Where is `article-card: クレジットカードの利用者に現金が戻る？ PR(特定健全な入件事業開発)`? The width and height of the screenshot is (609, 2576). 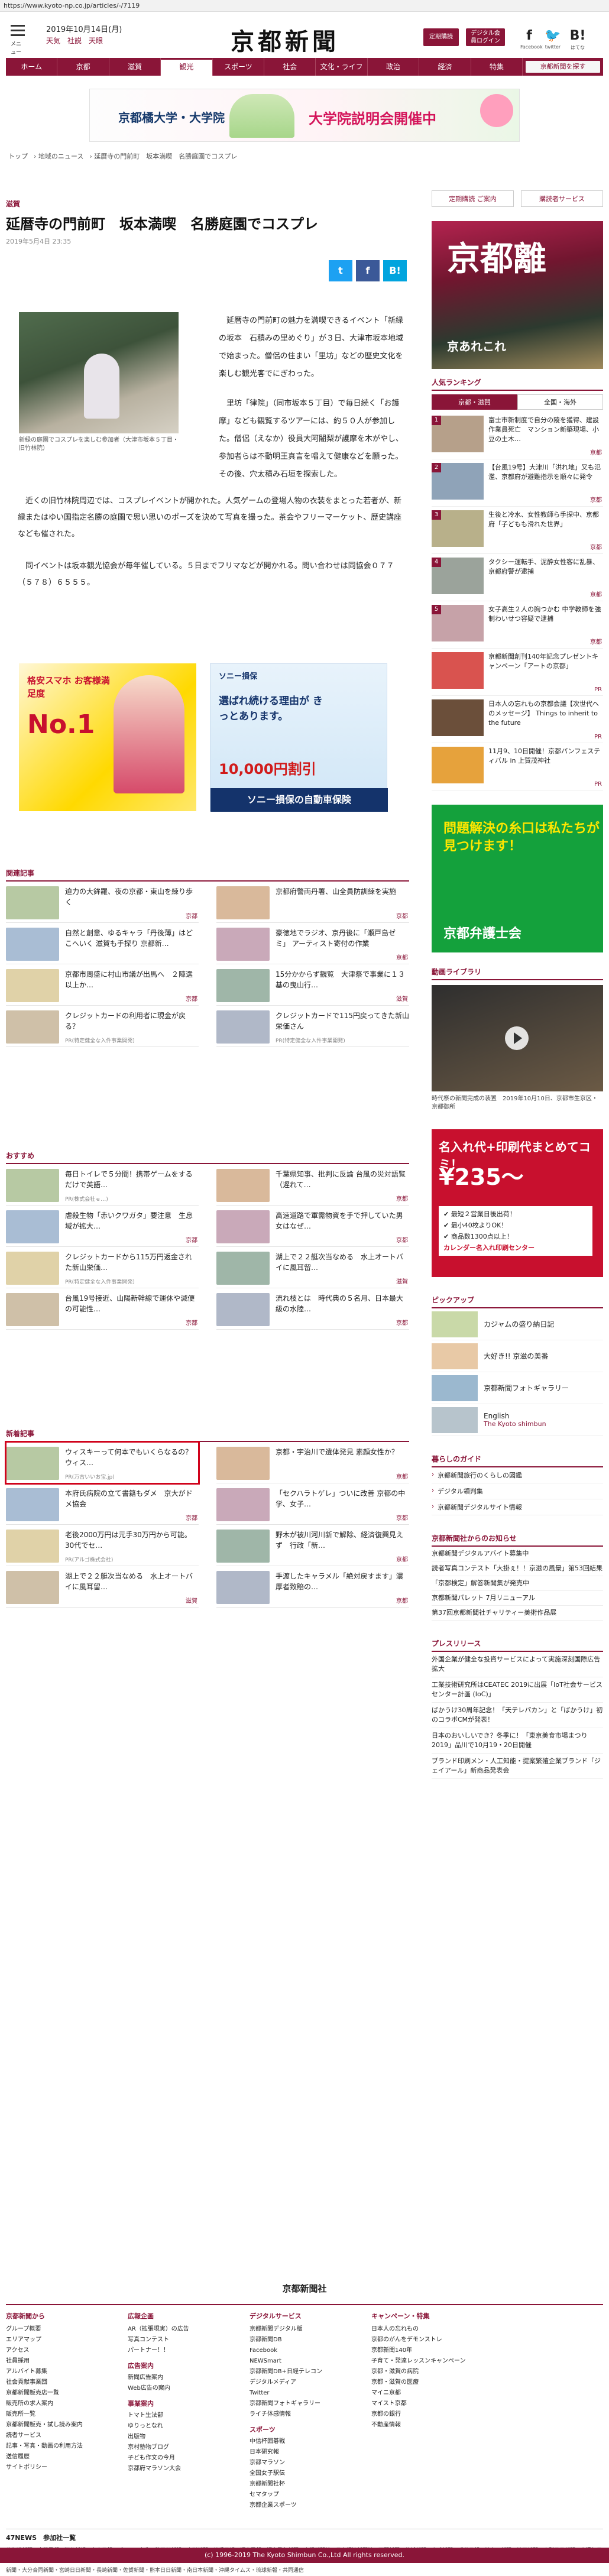
article-card: クレジットカードの利用者に現金が戻る？ PR(特定健全な入件事業開発) is located at coordinates (102, 1026).